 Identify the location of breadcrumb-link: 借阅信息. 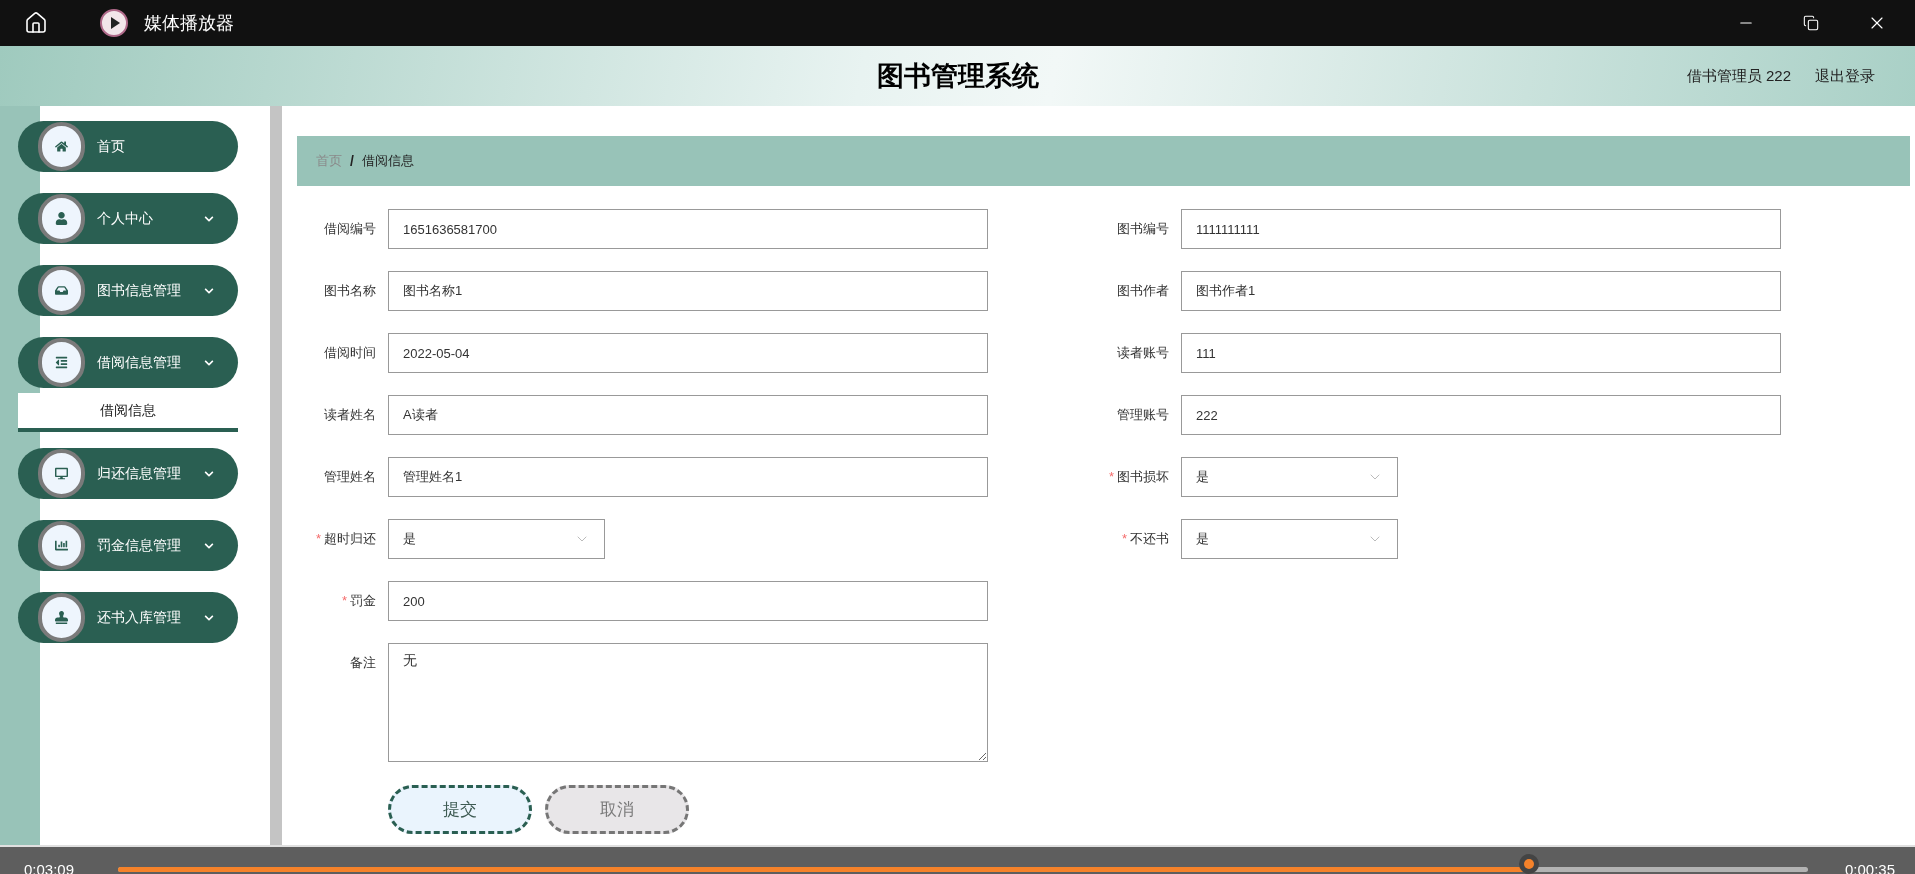
(387, 161).